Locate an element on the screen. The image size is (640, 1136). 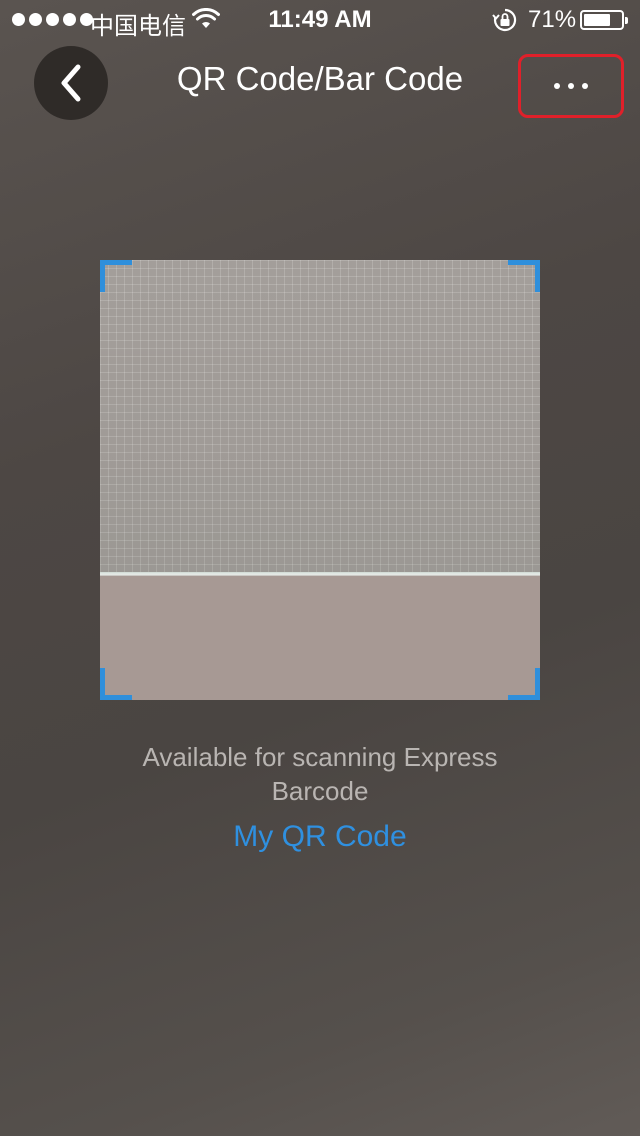
scan-hint-text: Available for scanning Express Barcode is located at coordinates (320, 774).